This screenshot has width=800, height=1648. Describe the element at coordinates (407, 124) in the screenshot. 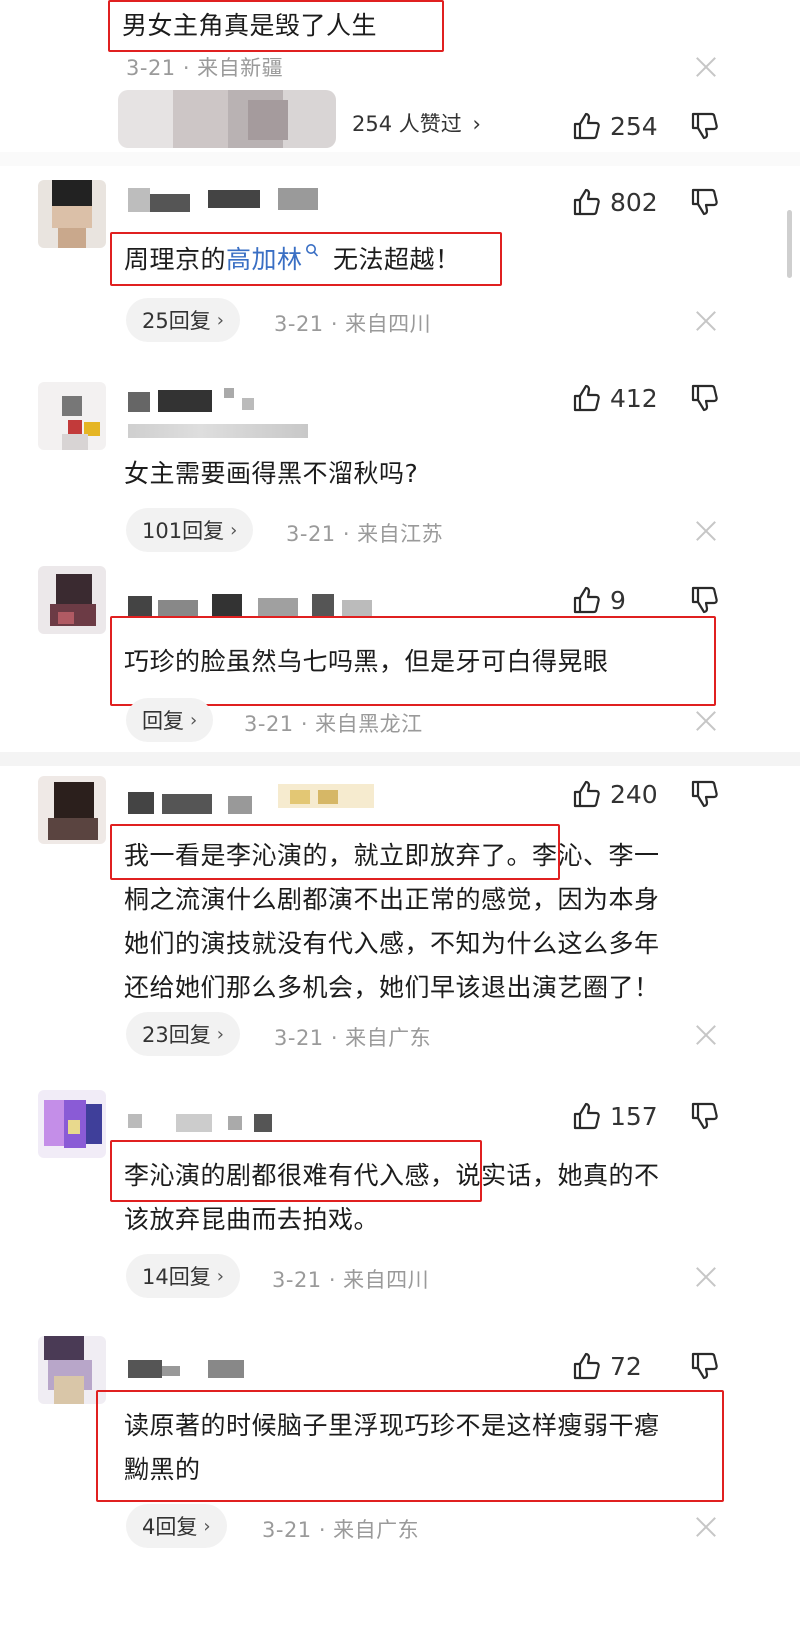

I see `liked-summary: 254 人赞过` at that location.